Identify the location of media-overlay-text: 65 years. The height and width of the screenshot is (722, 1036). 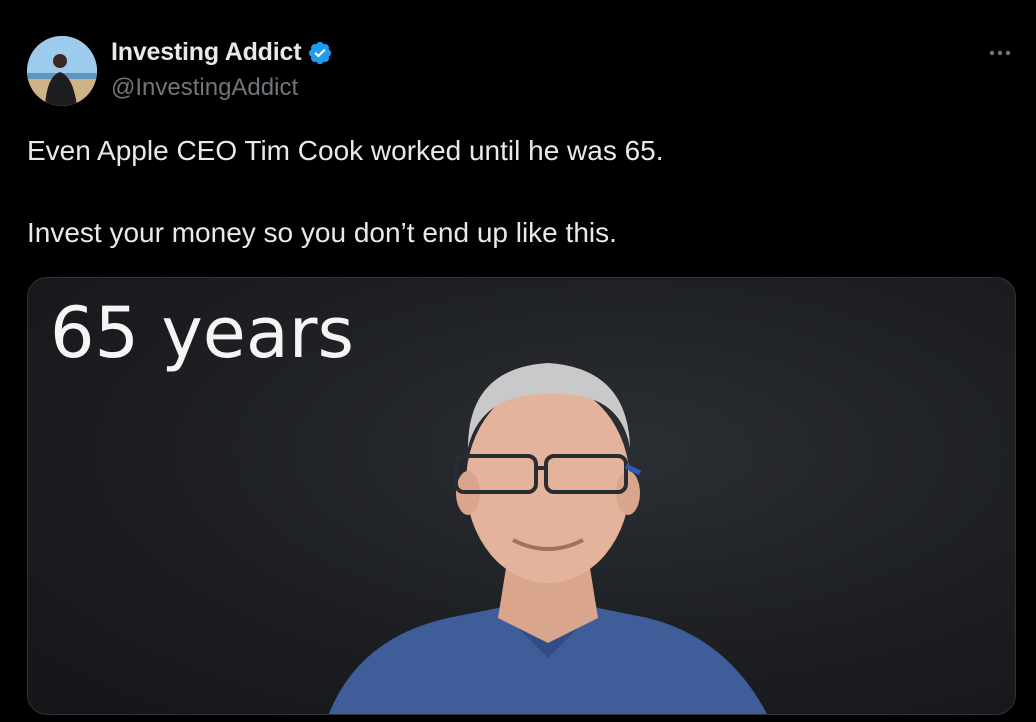
(202, 333).